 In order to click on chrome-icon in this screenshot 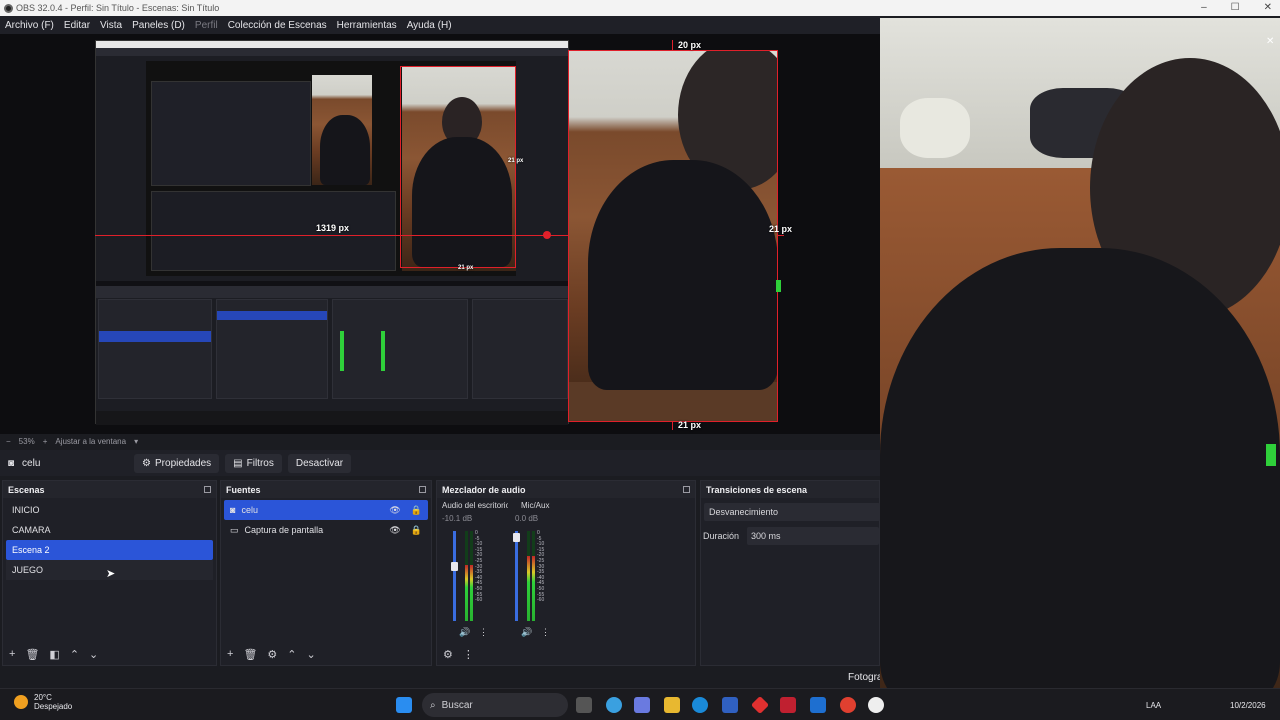, I will do `click(848, 705)`.